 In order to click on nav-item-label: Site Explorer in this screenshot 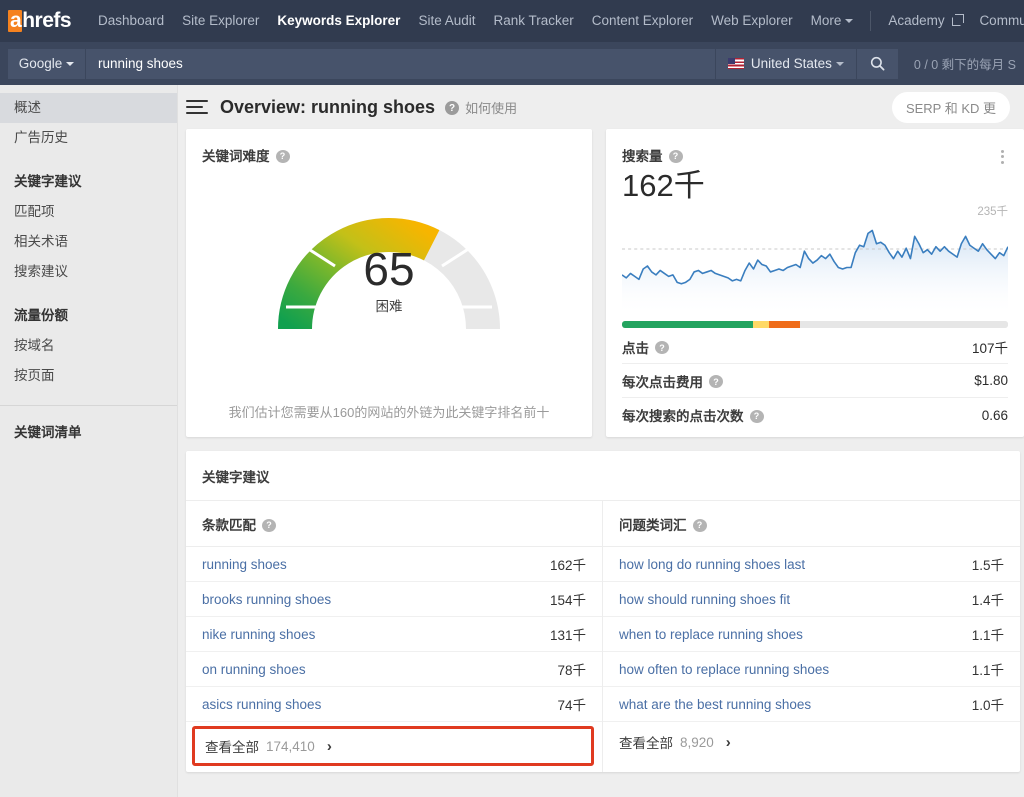, I will do `click(221, 20)`.